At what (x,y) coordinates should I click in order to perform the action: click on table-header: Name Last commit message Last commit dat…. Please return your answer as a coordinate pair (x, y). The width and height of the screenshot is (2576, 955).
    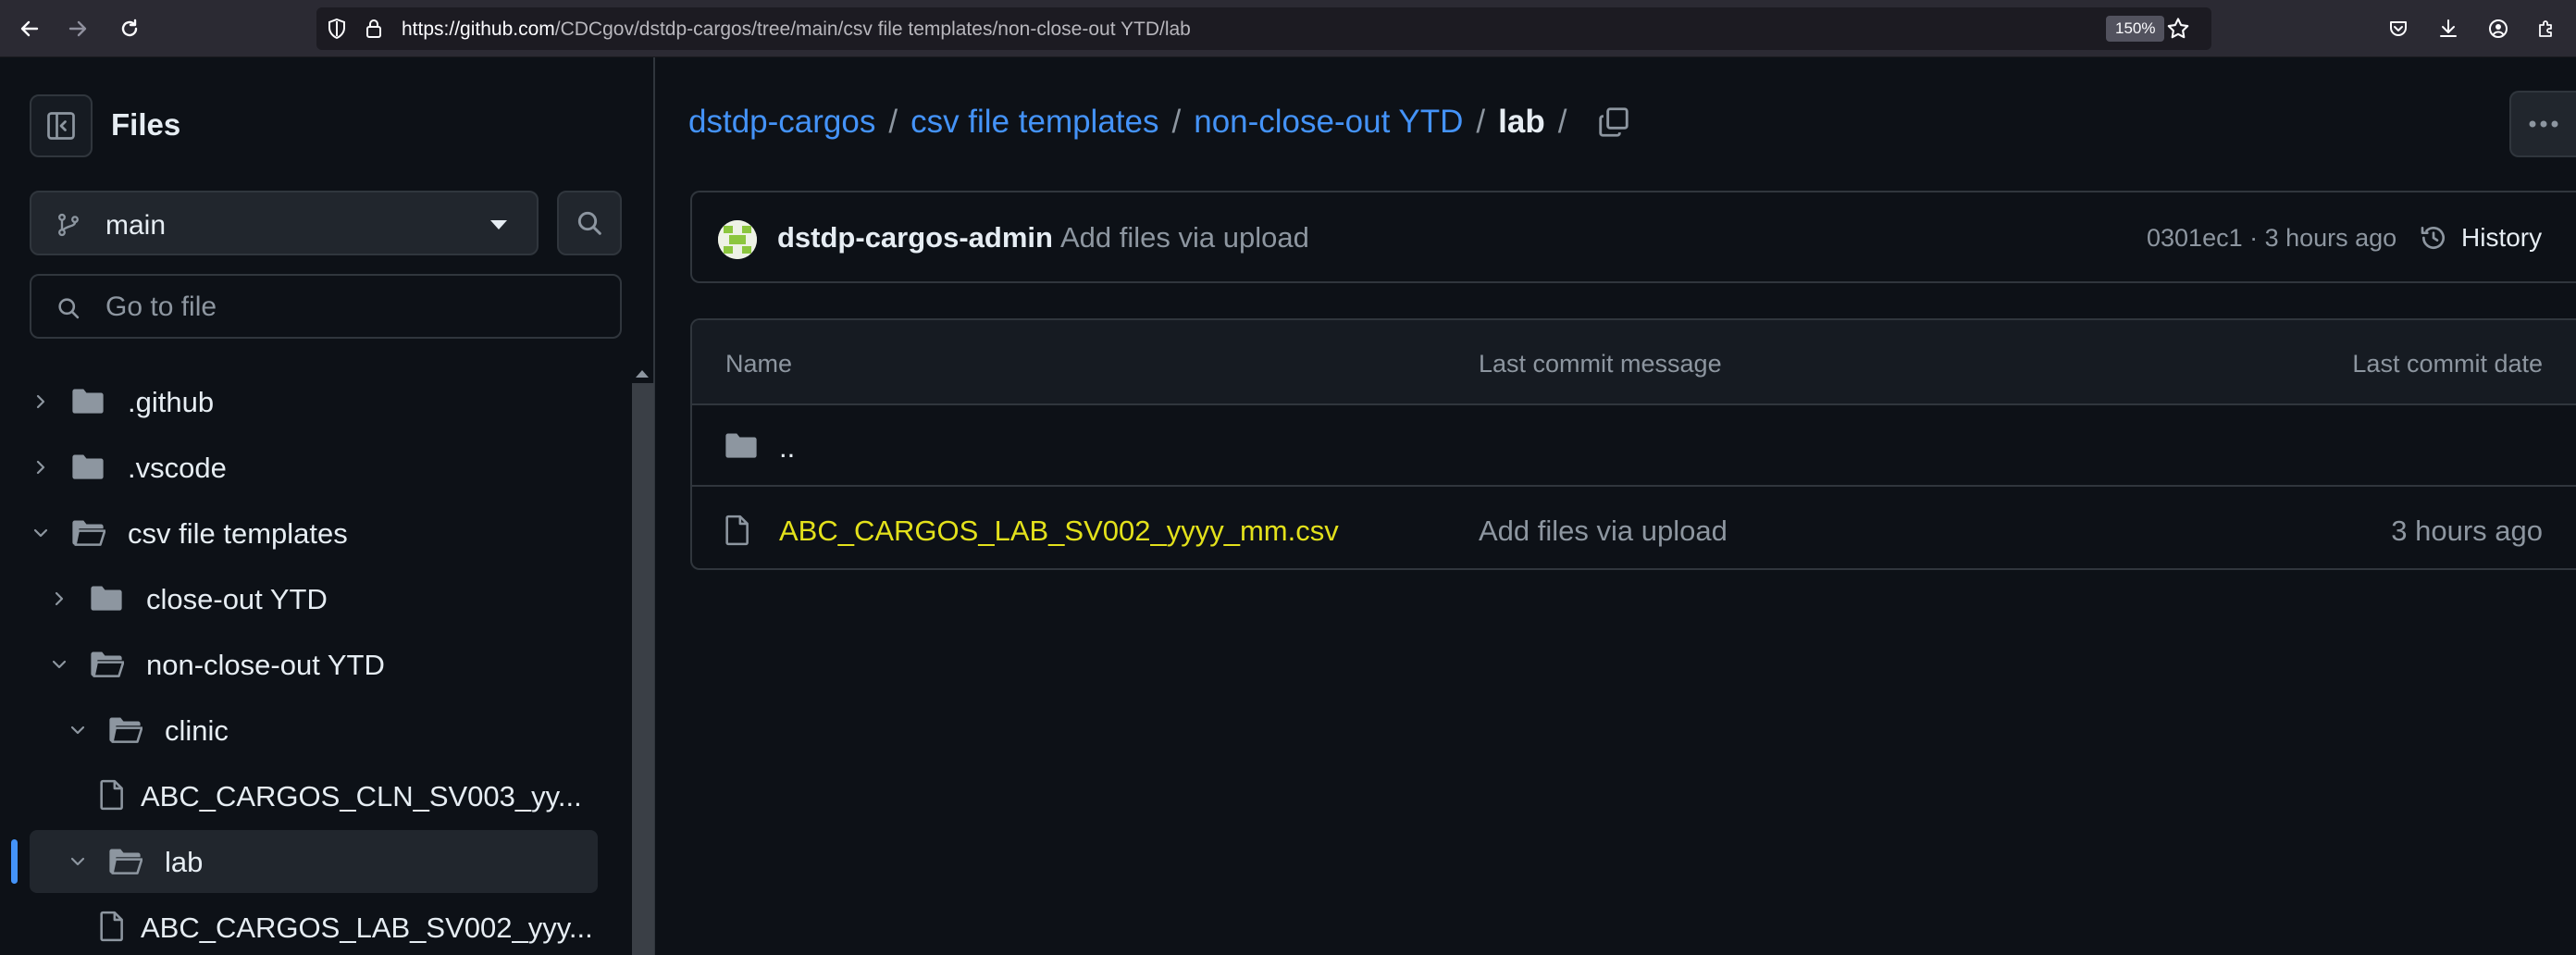
    Looking at the image, I should click on (1634, 363).